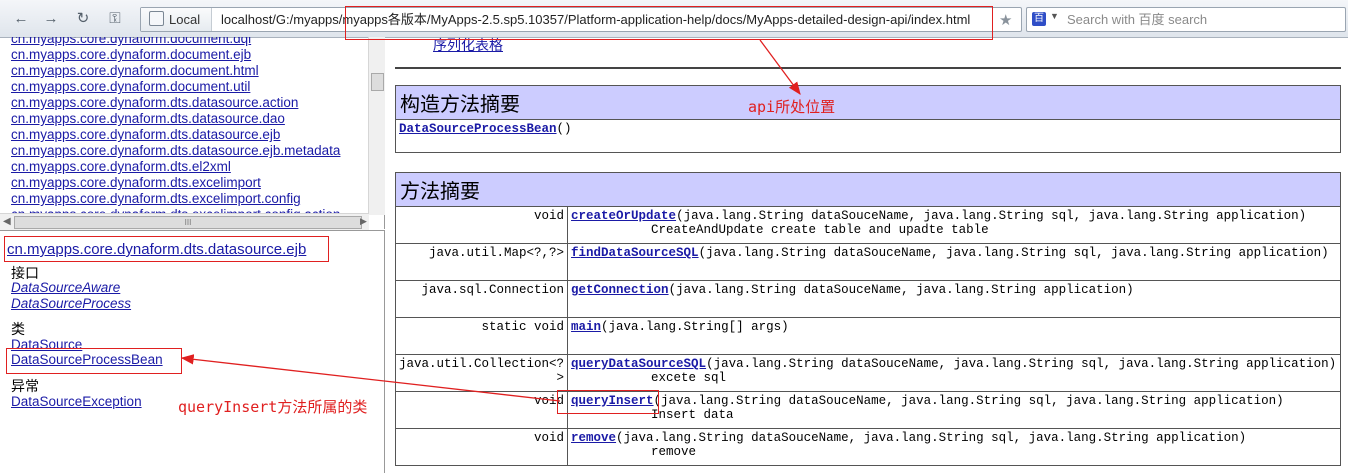 This screenshot has height=473, width=1348. What do you see at coordinates (780, 67) in the screenshot?
I see `arrow-to-url` at bounding box center [780, 67].